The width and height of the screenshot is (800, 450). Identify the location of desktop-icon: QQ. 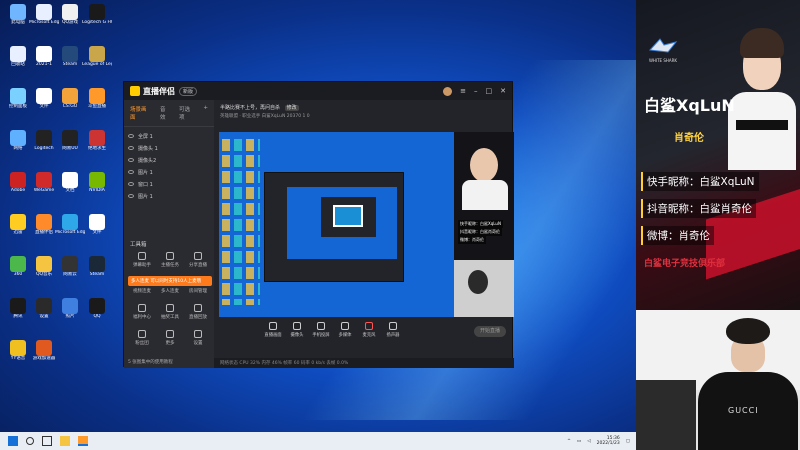
(97, 315).